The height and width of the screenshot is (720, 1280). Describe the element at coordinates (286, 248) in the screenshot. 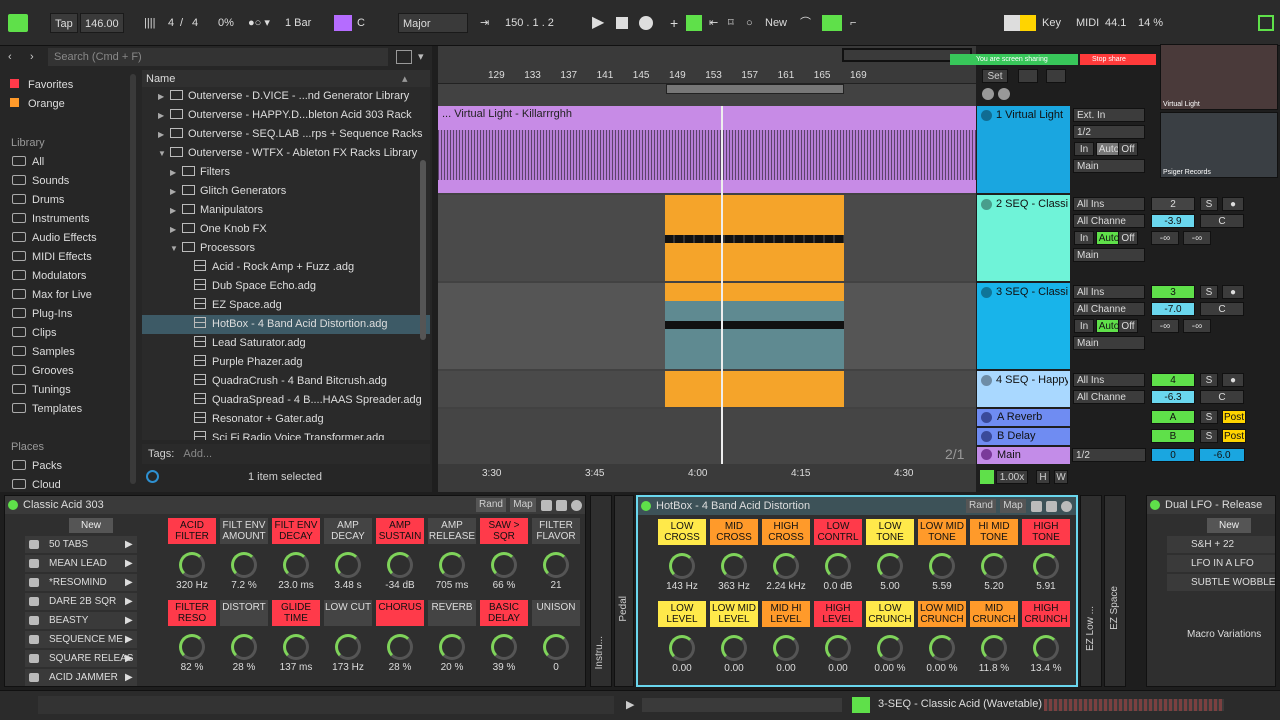

I see `file-row: ▼ Processors` at that location.